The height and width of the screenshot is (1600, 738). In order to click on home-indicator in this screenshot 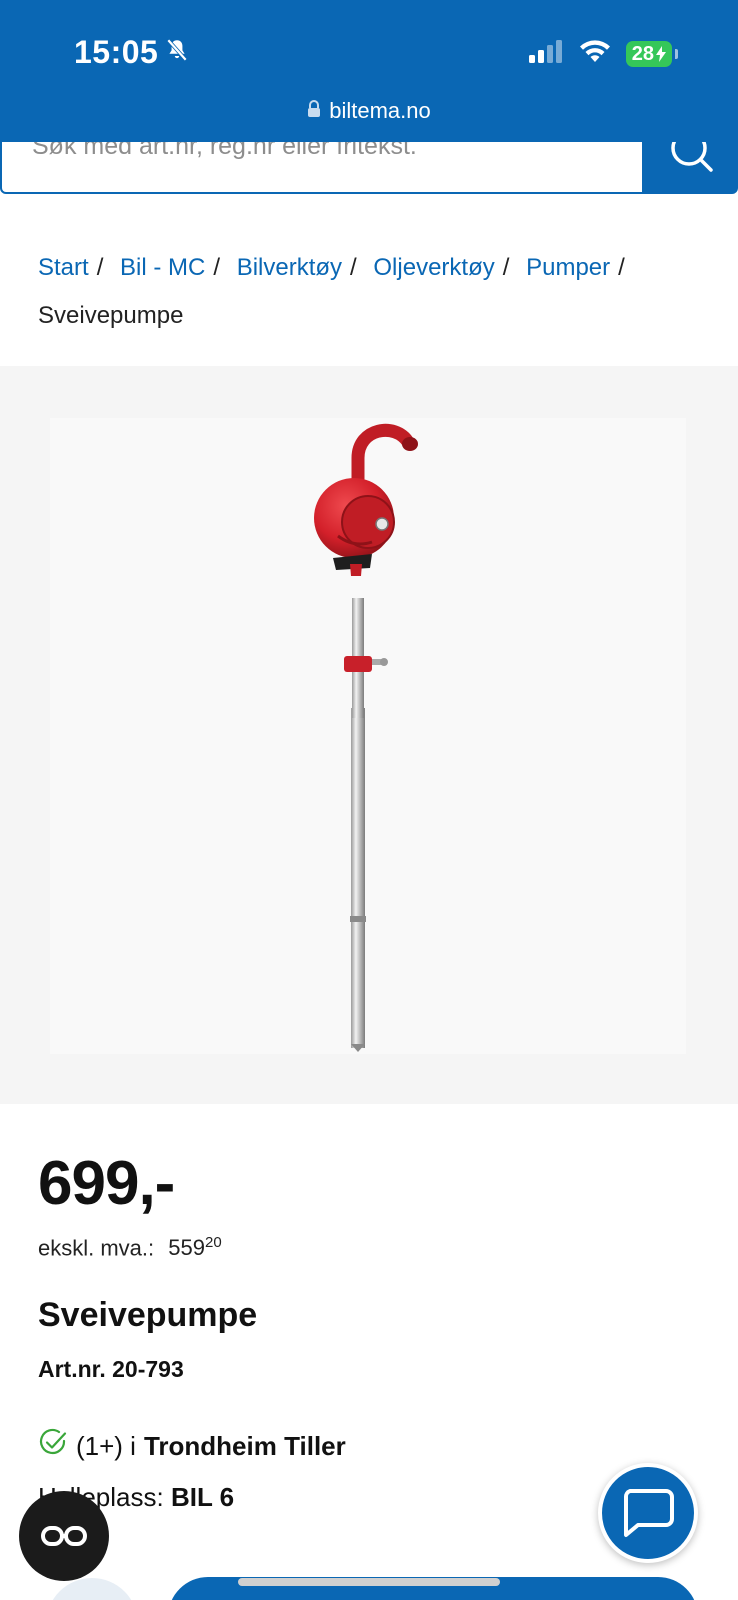, I will do `click(369, 1582)`.